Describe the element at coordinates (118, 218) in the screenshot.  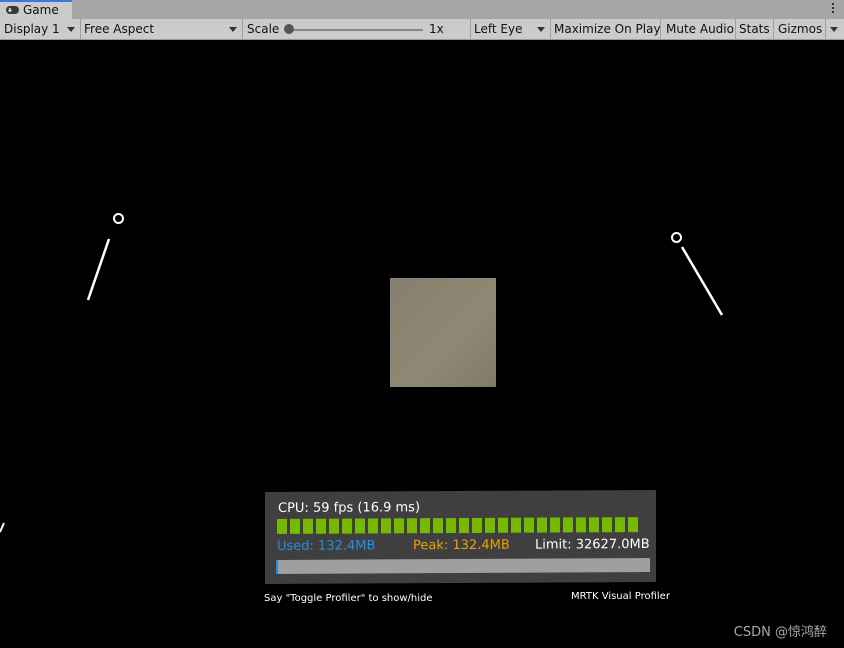
I see `left-cursor-ring` at that location.